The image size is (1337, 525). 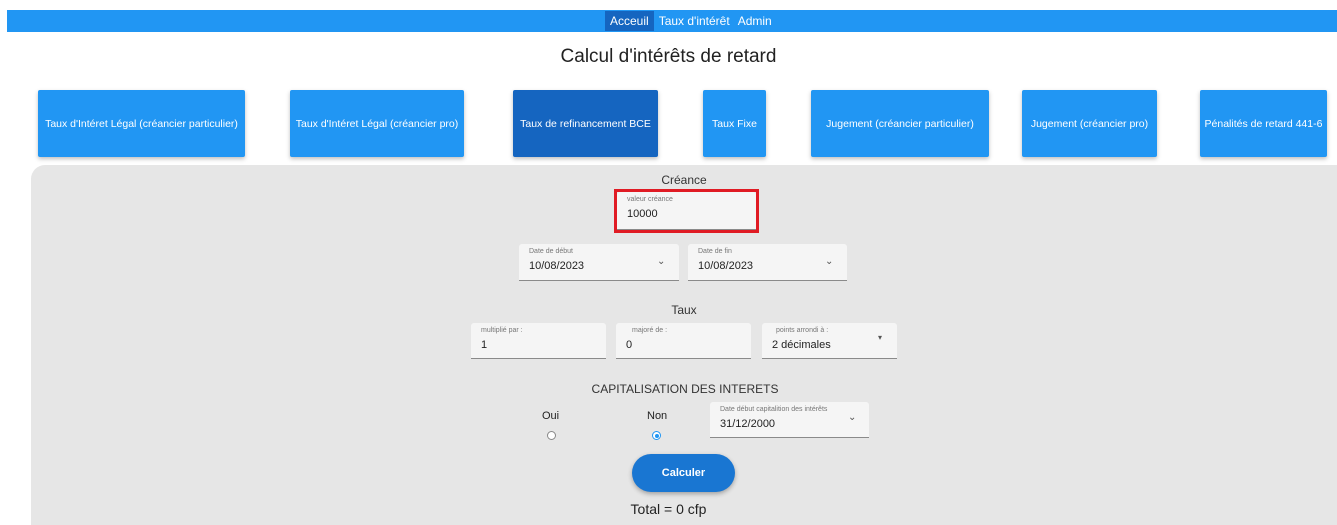 What do you see at coordinates (685, 389) in the screenshot?
I see `capitalisation-heading: CAPITALISATION DES INTERETS` at bounding box center [685, 389].